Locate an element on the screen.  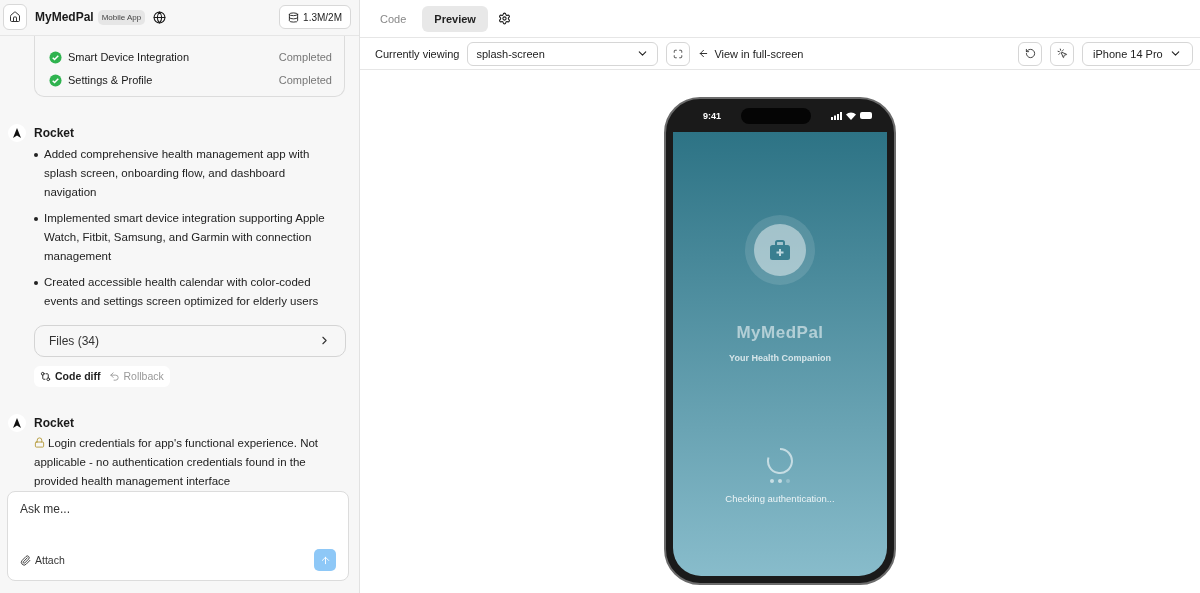
signal-icon is located at coordinates (836, 115).